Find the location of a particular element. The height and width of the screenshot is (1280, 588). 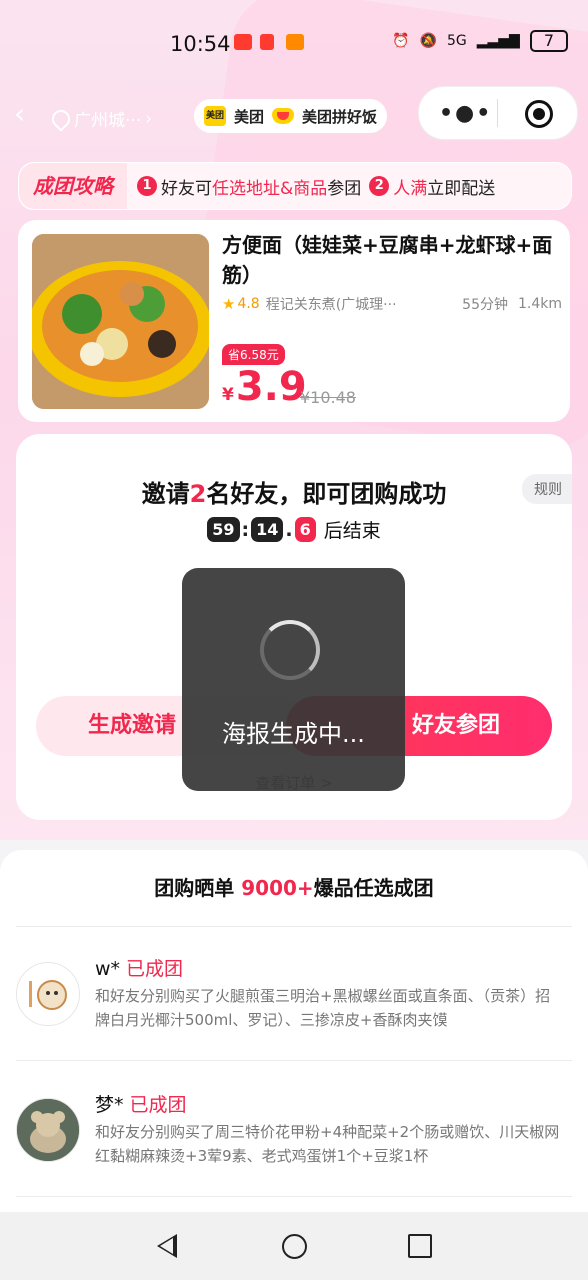

alarm-icon: ⏰ is located at coordinates (401, 41).